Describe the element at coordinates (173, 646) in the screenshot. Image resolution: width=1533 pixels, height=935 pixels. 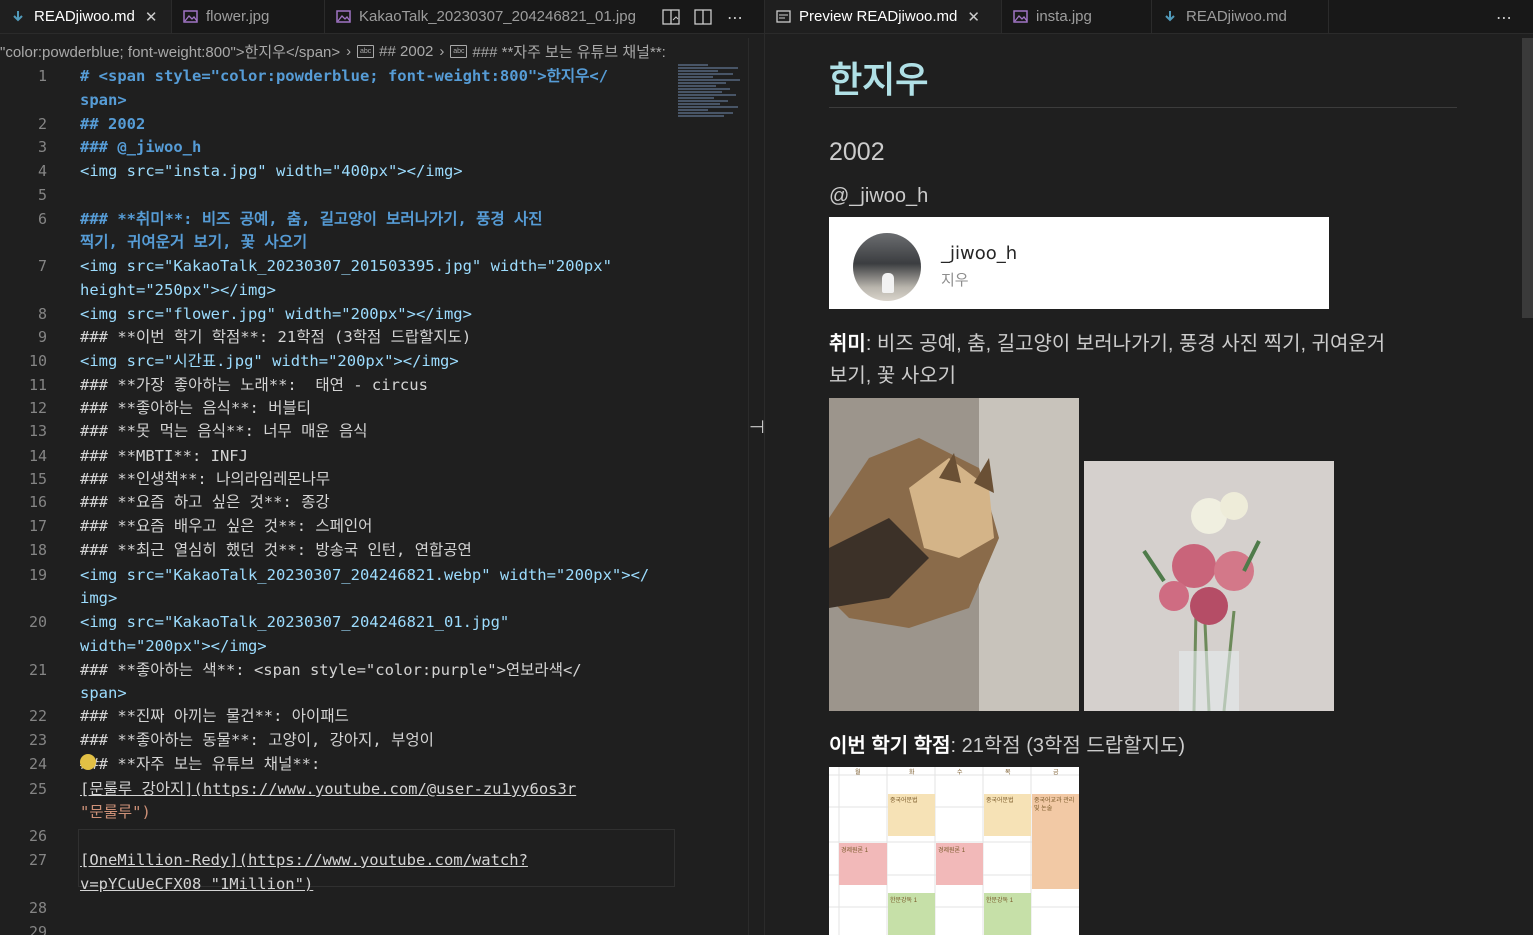
I see `code-line: width="200px"></img>` at that location.